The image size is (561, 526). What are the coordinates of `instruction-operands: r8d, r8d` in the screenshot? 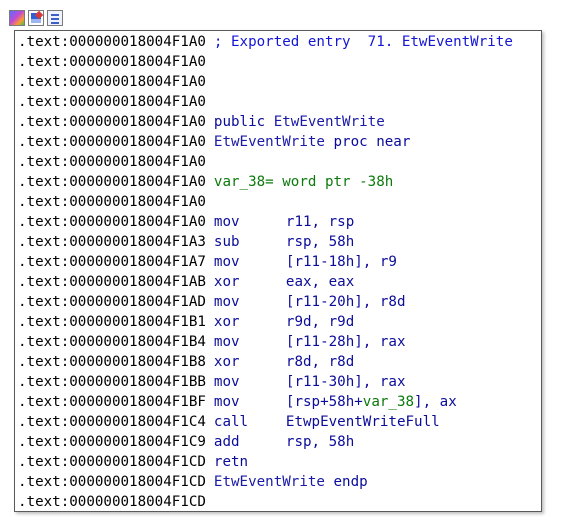 It's located at (320, 362).